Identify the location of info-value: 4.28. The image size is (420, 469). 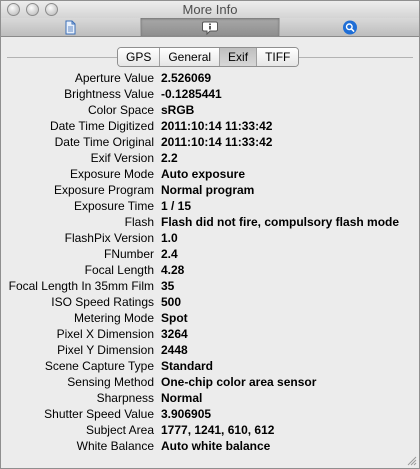
(173, 270).